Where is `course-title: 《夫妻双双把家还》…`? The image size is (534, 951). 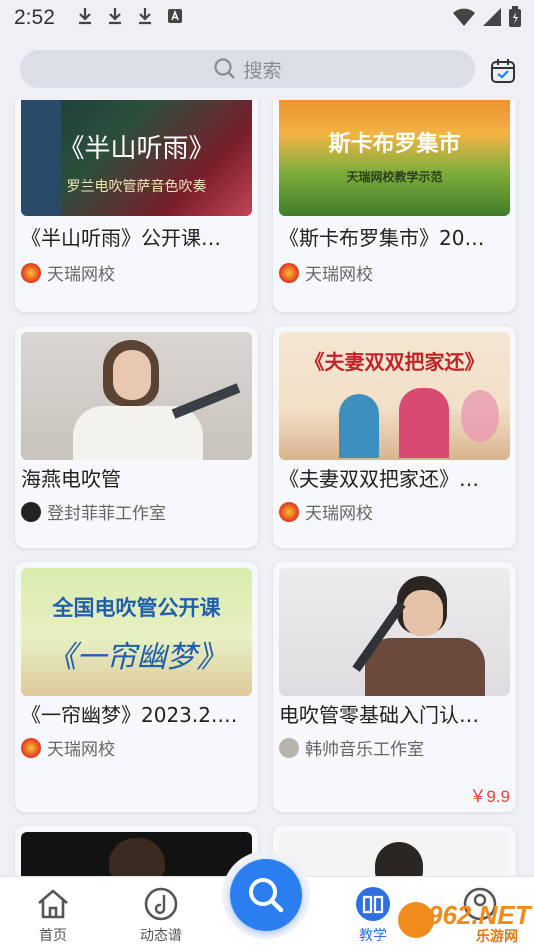 course-title: 《夫妻双双把家还》… is located at coordinates (379, 479).